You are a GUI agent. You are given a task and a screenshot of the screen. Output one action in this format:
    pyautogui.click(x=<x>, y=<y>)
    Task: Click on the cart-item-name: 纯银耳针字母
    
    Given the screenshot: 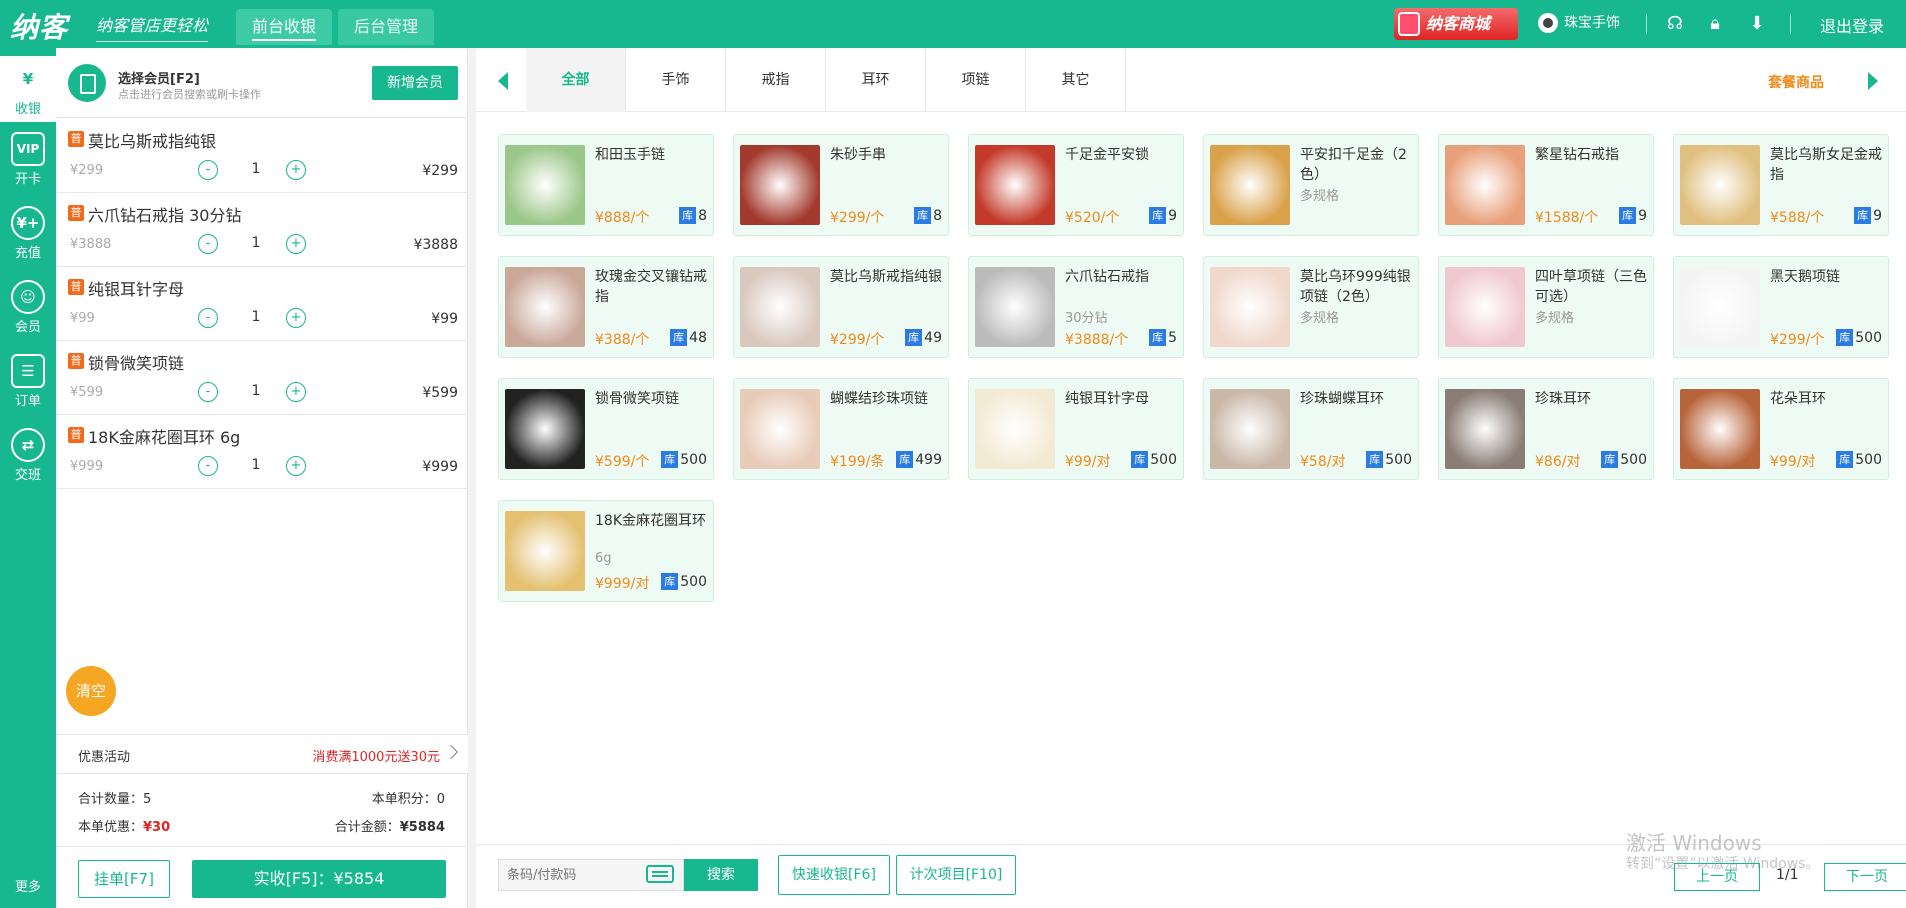 What is the action you would take?
    pyautogui.click(x=136, y=289)
    